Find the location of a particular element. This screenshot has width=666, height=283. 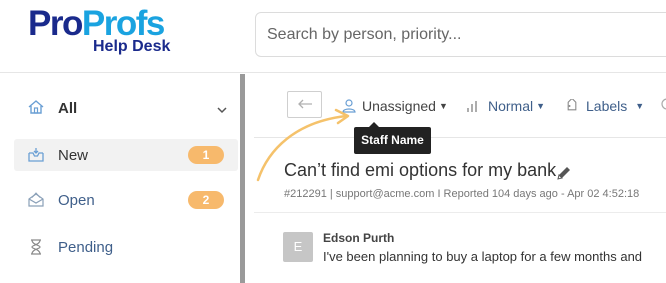

pencil-icon is located at coordinates (564, 175).